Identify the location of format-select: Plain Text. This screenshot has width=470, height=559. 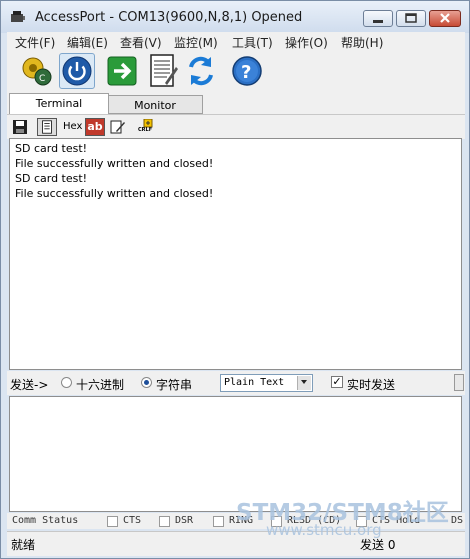
(266, 383).